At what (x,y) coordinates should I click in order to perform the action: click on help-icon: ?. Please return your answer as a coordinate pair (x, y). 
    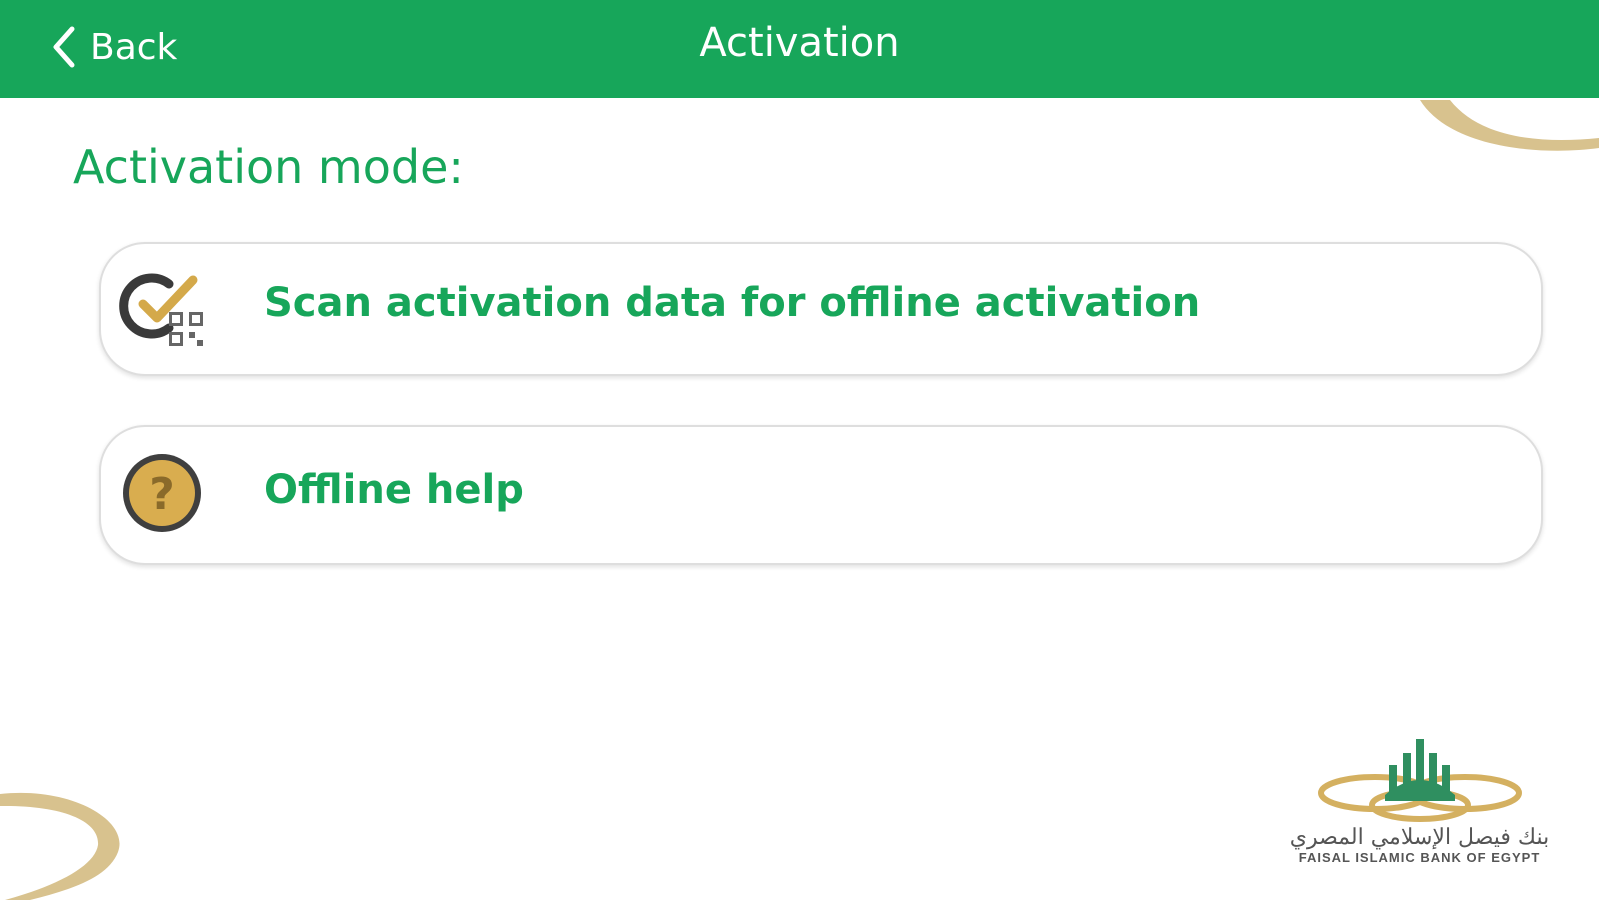
    Looking at the image, I should click on (162, 493).